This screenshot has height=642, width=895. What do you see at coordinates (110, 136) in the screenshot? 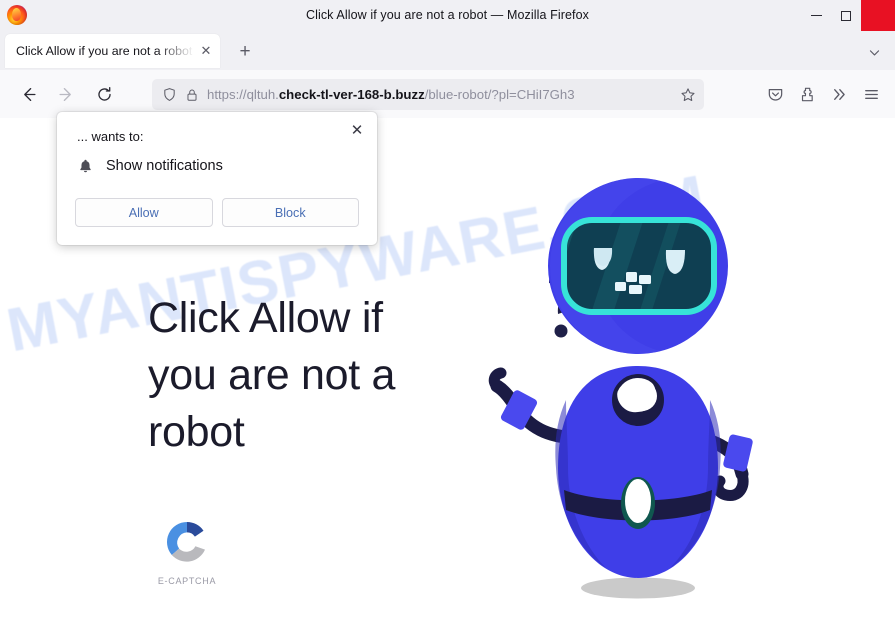
I see `popup-origin-label: ... wants to:` at bounding box center [110, 136].